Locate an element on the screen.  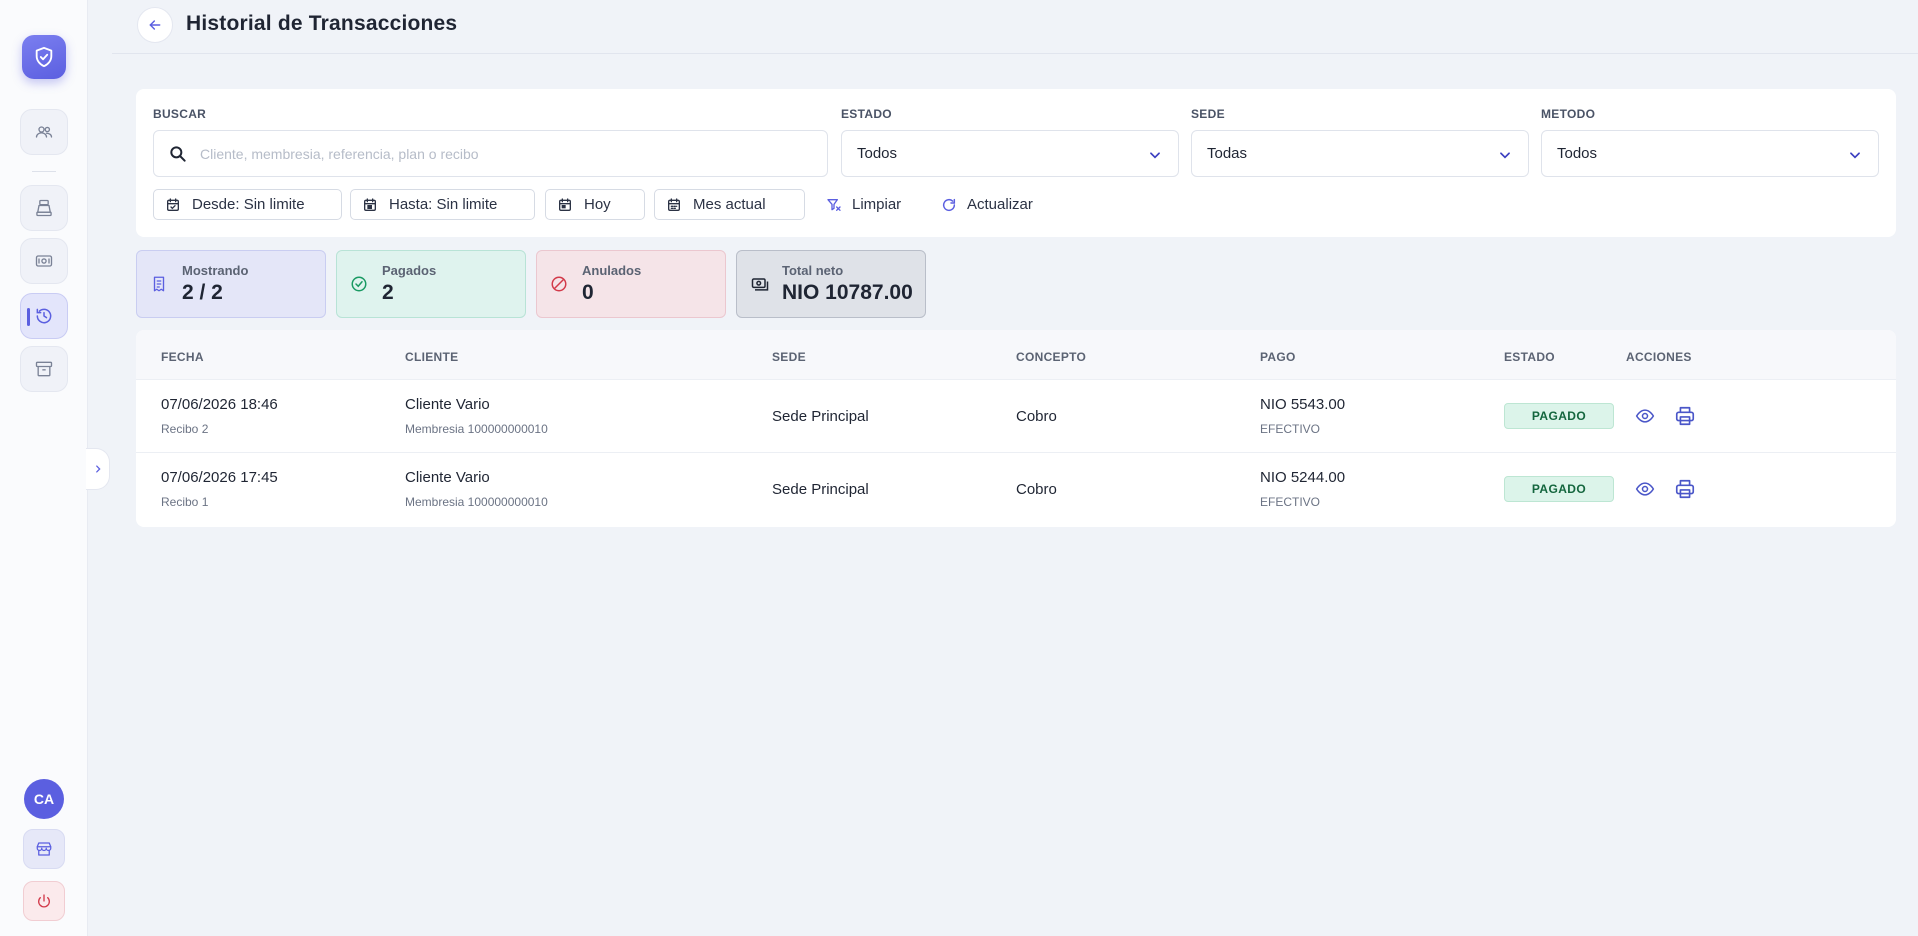
chevron-down-icon is located at coordinates (1155, 155).